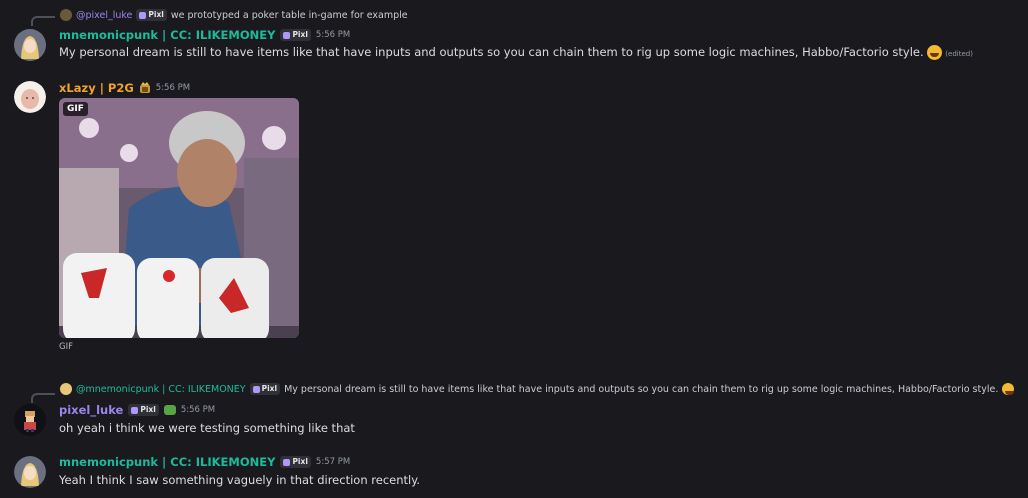 Image resolution: width=1028 pixels, height=498 pixels. Describe the element at coordinates (96, 88) in the screenshot. I see `username: xLazy | P2G` at that location.